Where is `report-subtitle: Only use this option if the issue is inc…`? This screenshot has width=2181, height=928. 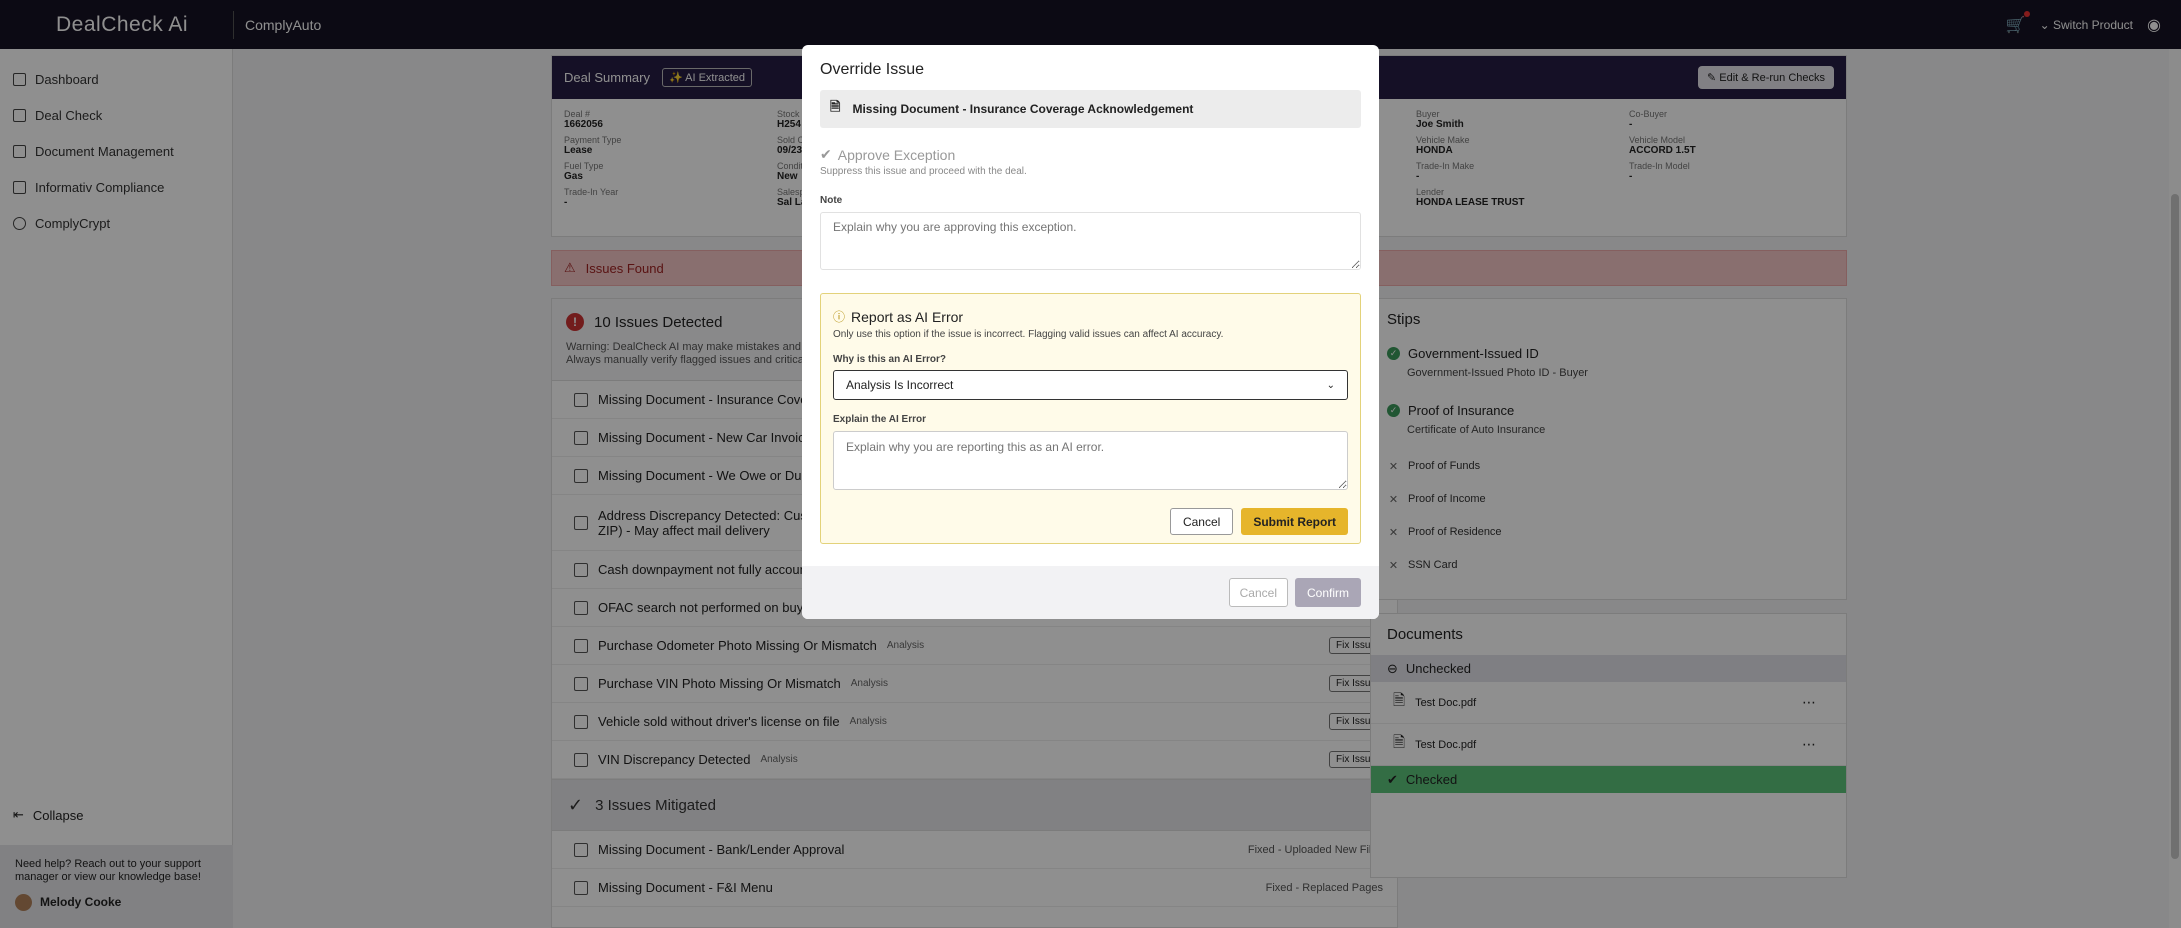 report-subtitle: Only use this option if the issue is inc… is located at coordinates (1028, 334).